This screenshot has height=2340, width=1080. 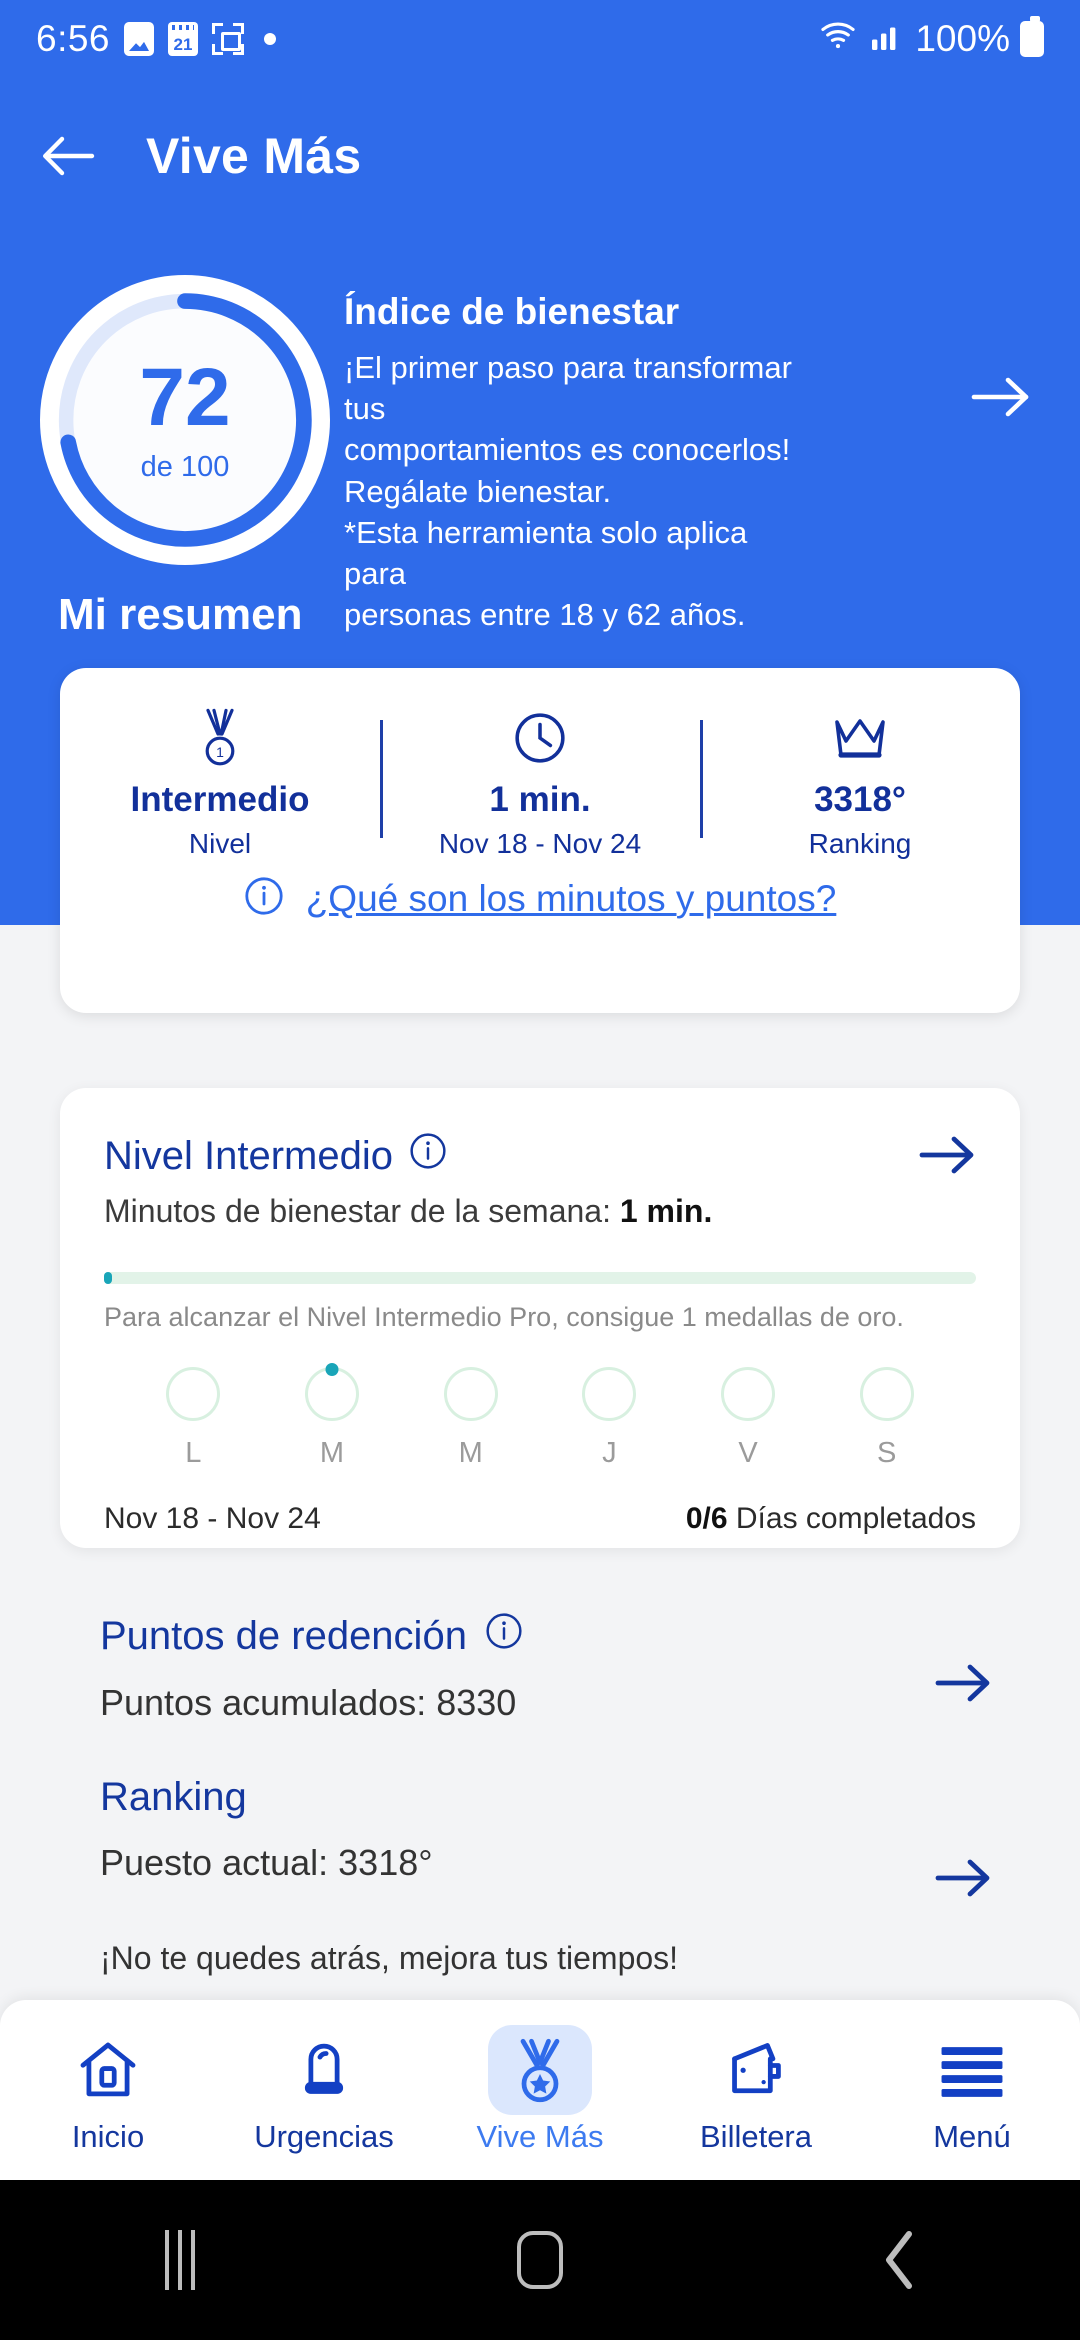 What do you see at coordinates (540, 843) in the screenshot?
I see `summary-stat-label: Nov 18 - Nov 24` at bounding box center [540, 843].